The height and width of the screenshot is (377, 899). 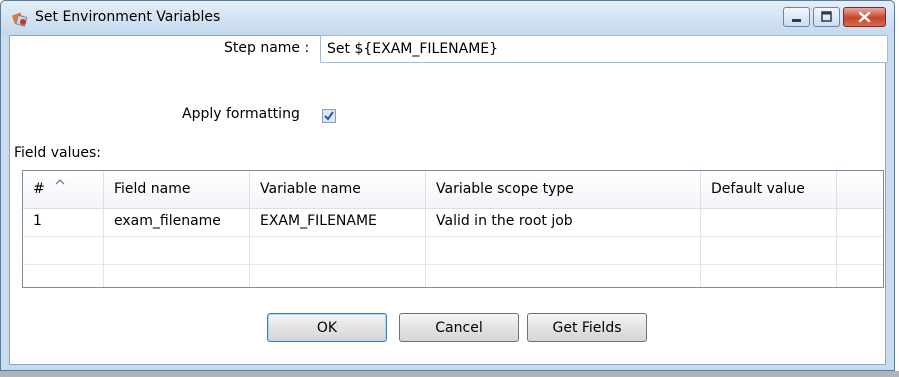 What do you see at coordinates (338, 189) in the screenshot?
I see `column-header-variable-name: Variable name` at bounding box center [338, 189].